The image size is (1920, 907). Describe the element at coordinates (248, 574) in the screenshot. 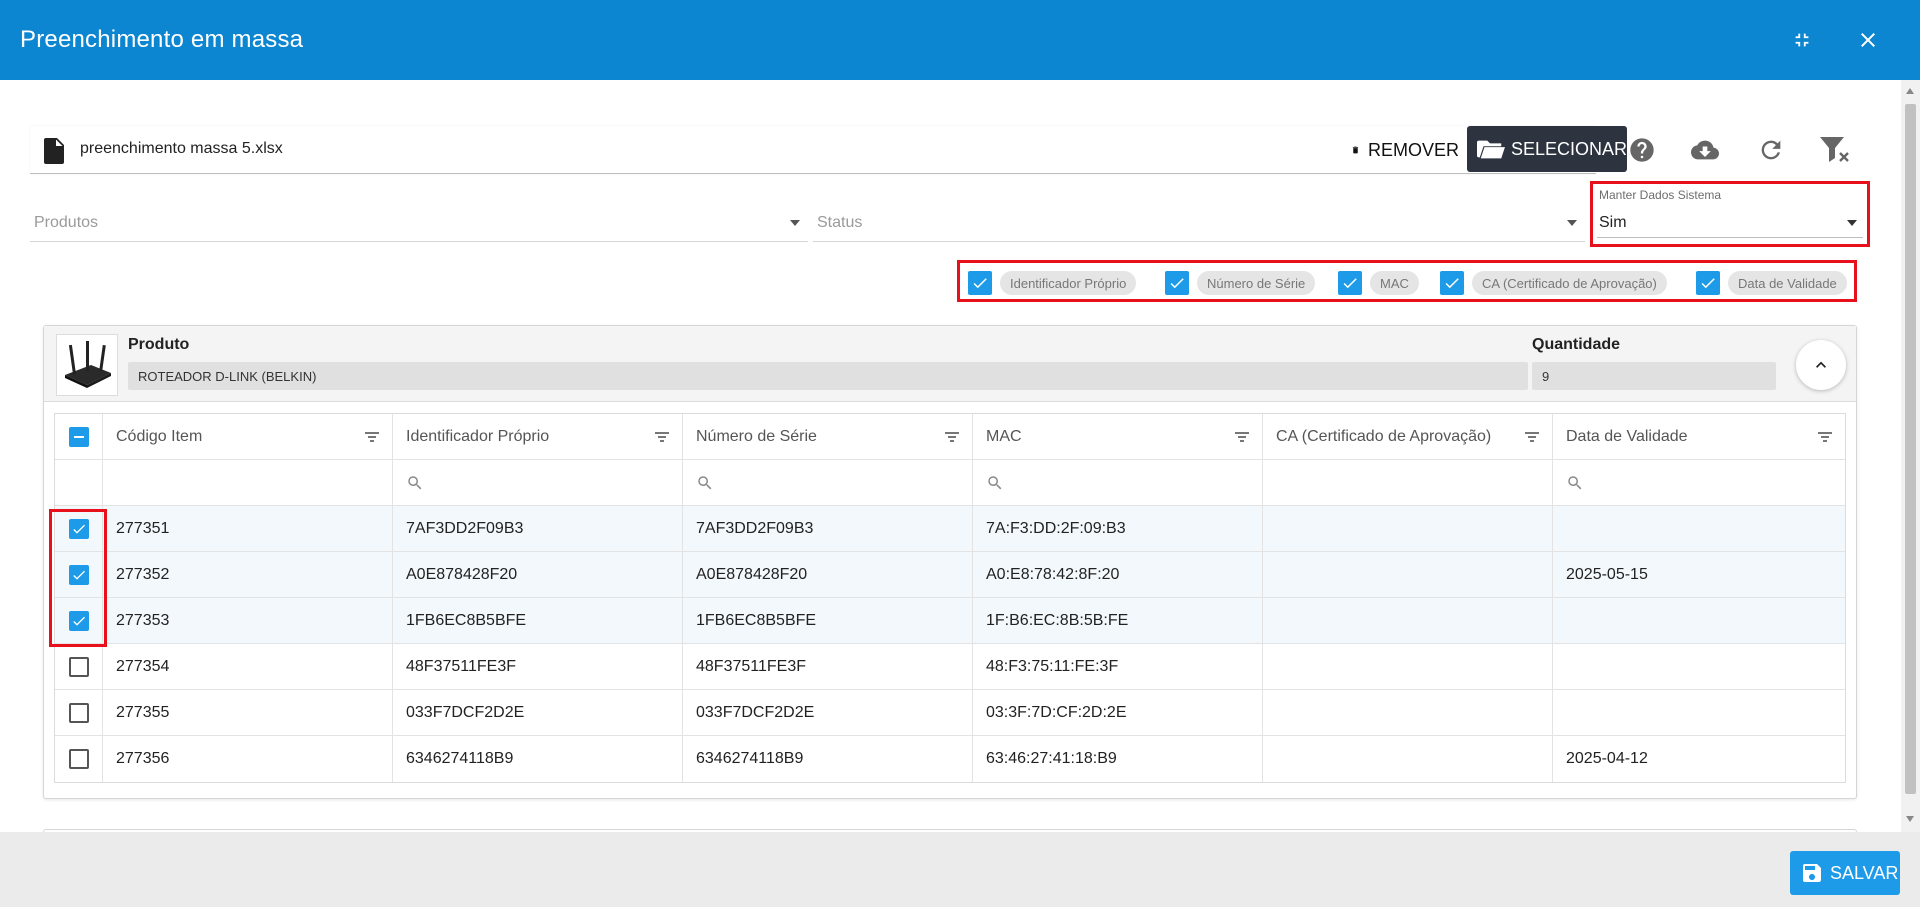

I see `cell-codigo: 277352` at that location.